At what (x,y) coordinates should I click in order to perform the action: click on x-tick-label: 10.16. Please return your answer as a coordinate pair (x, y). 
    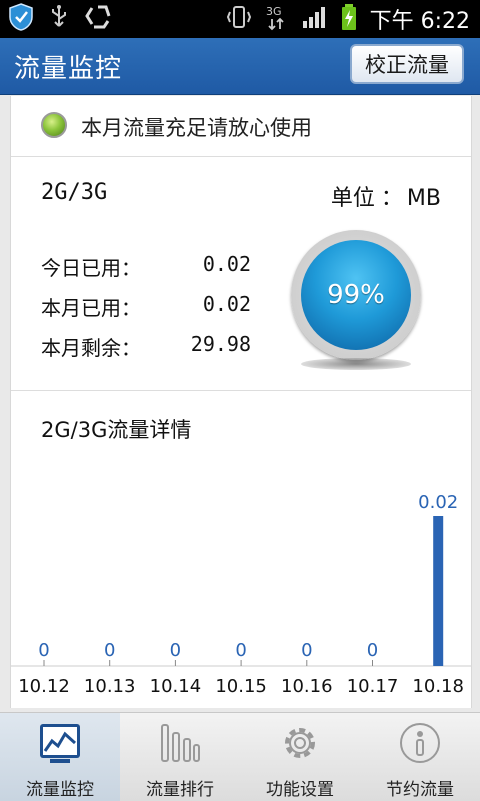
    Looking at the image, I should click on (307, 686).